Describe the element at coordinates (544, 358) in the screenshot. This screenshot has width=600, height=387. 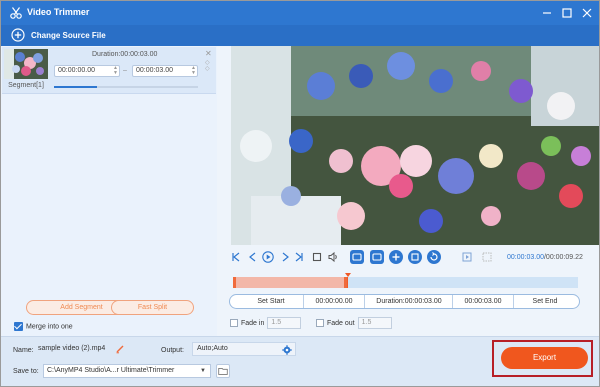
I see `export-button: Export` at that location.